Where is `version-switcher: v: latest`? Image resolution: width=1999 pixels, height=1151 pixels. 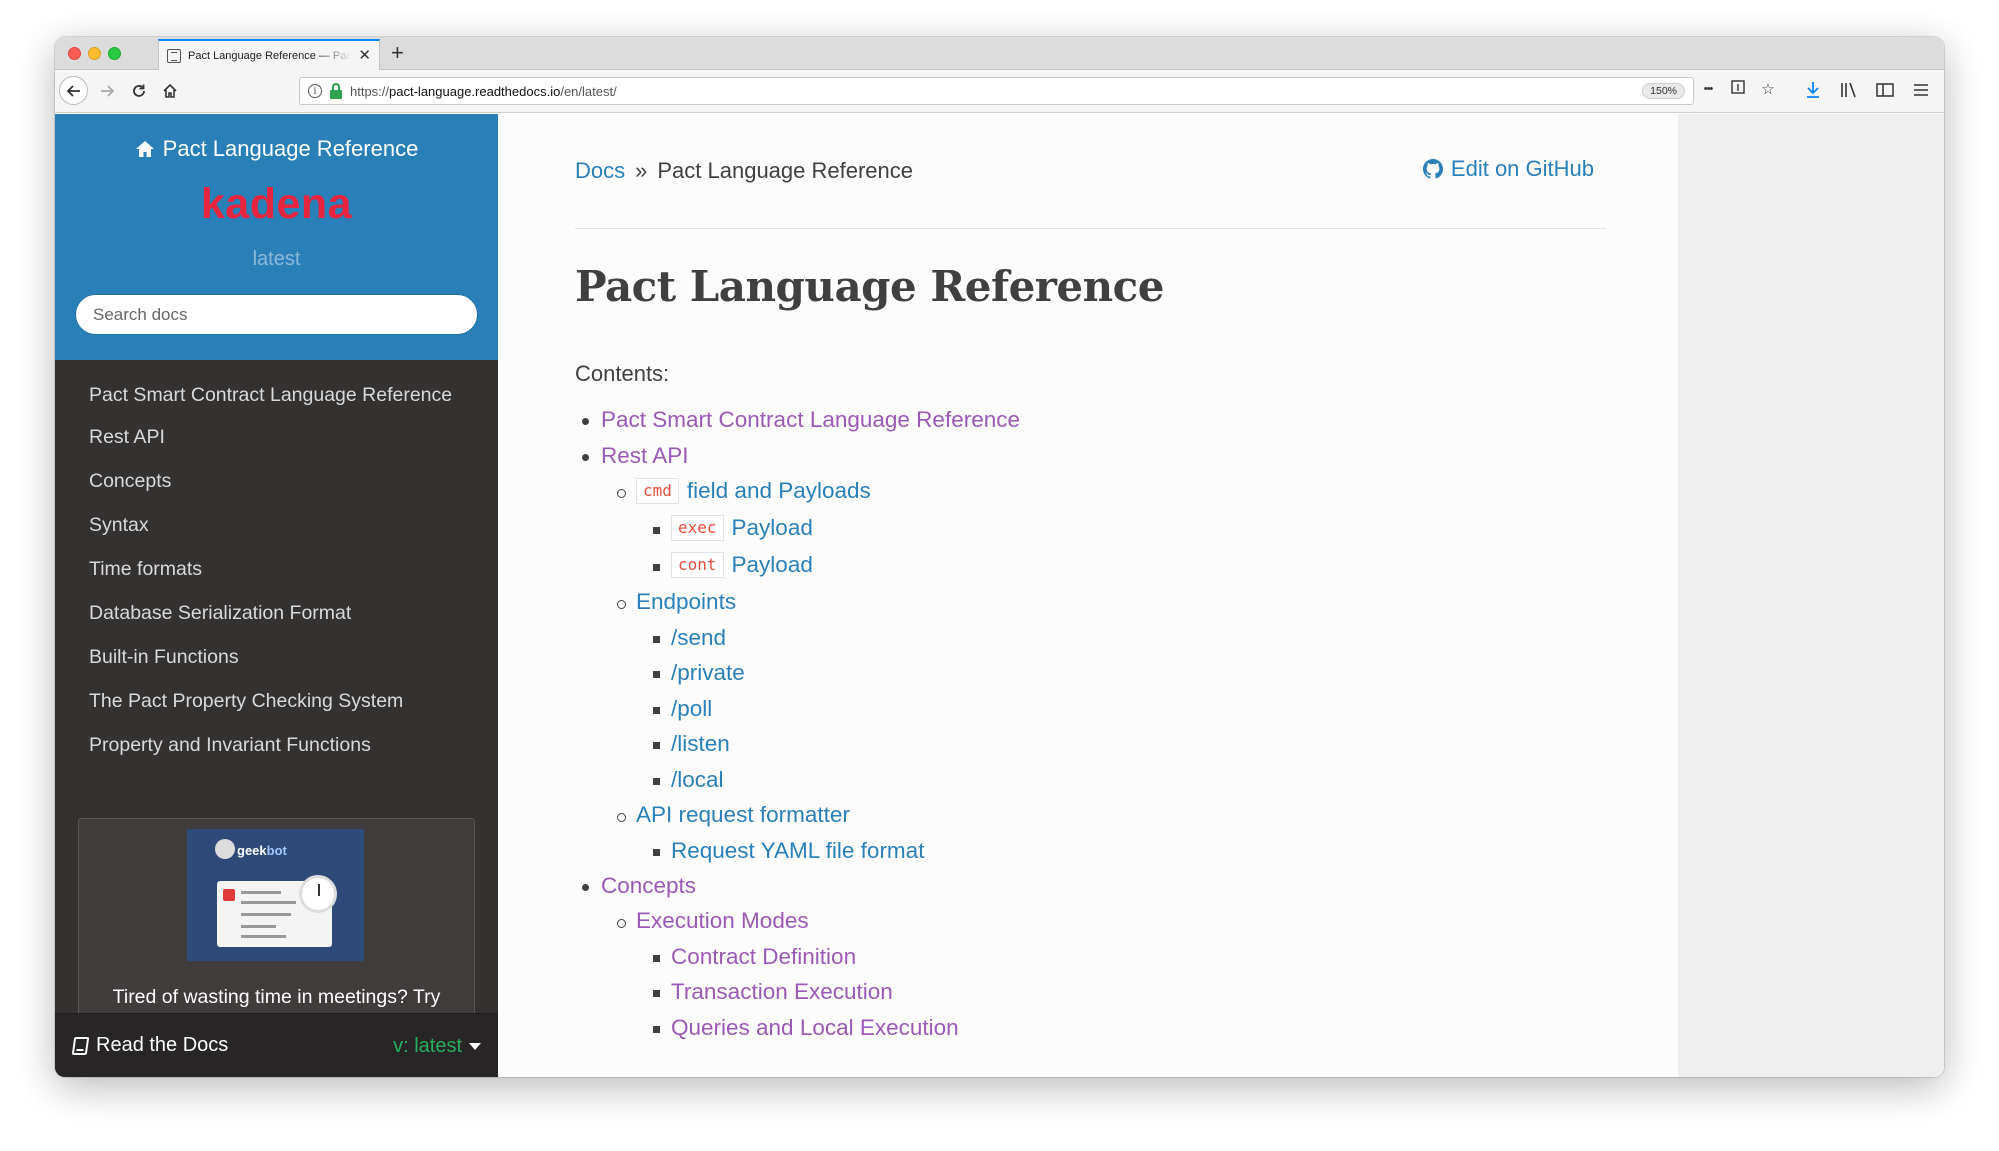 version-switcher: v: latest is located at coordinates (437, 1046).